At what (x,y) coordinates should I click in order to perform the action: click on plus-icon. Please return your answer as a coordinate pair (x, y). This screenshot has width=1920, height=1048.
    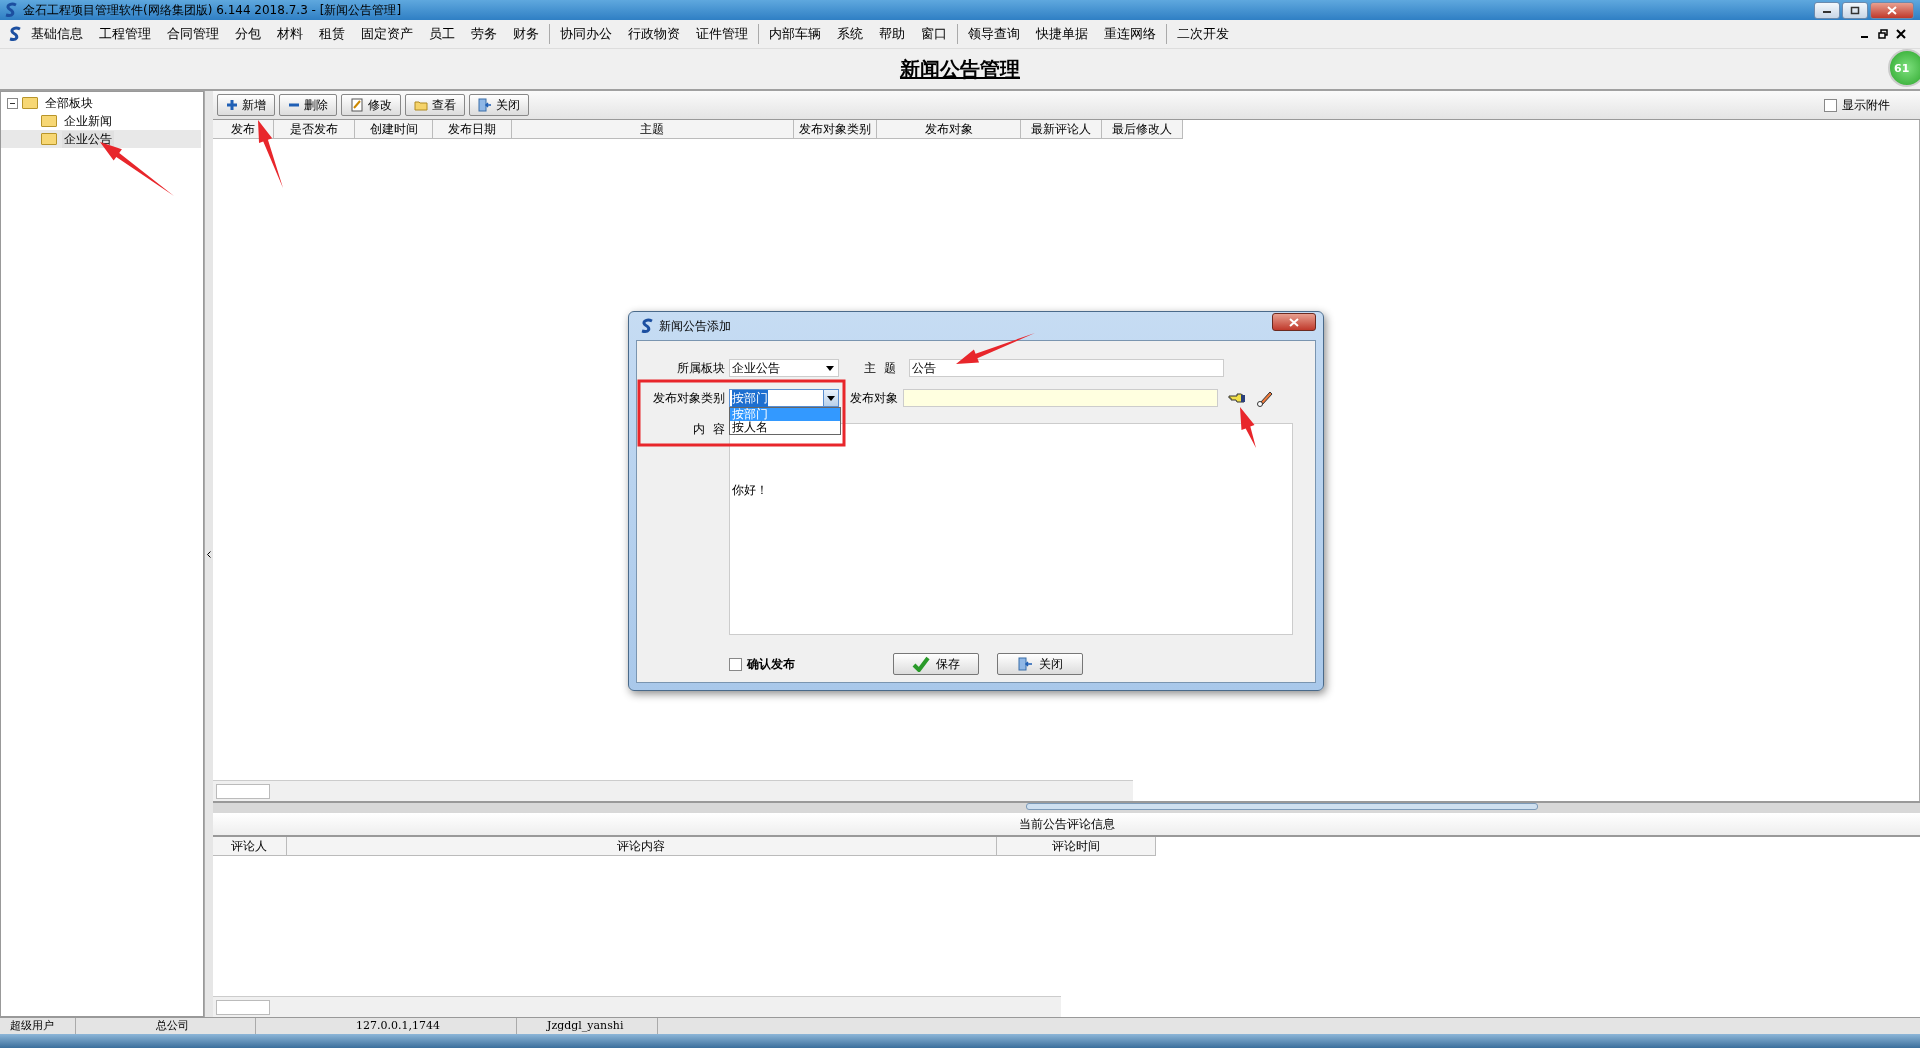
    Looking at the image, I should click on (232, 105).